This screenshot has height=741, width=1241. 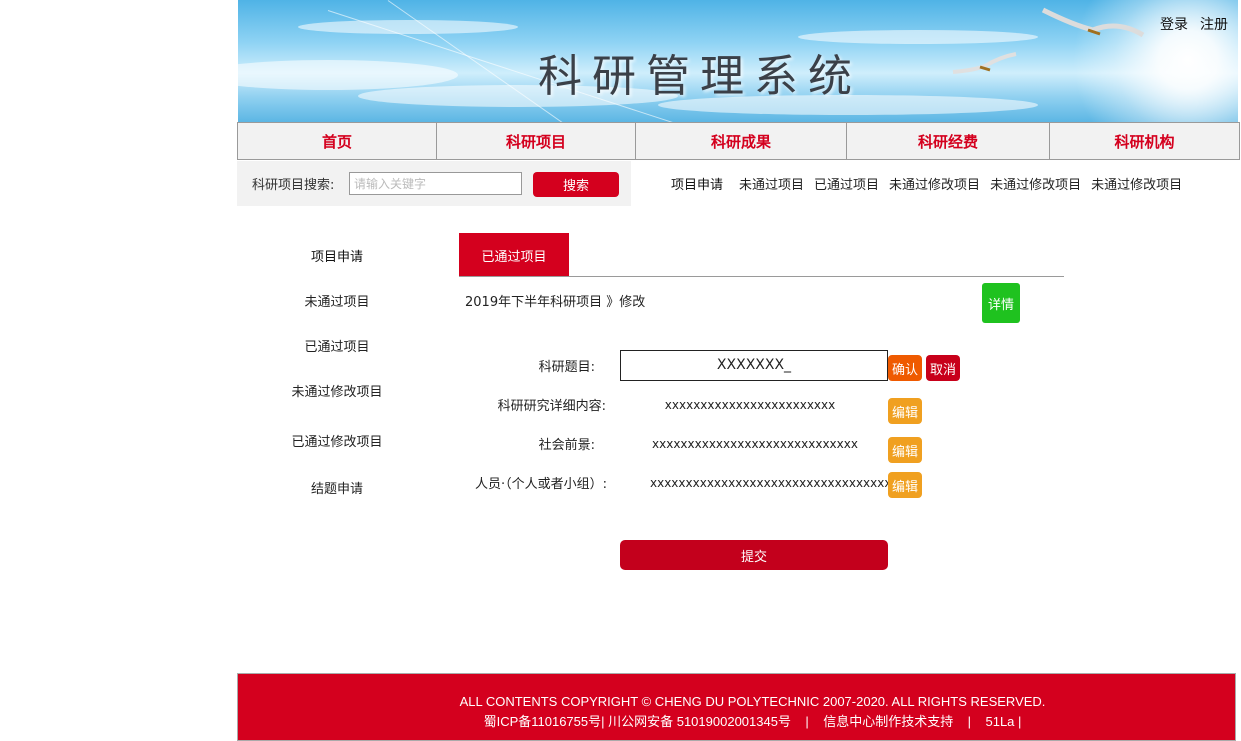 I want to click on search-input, so click(x=435, y=183).